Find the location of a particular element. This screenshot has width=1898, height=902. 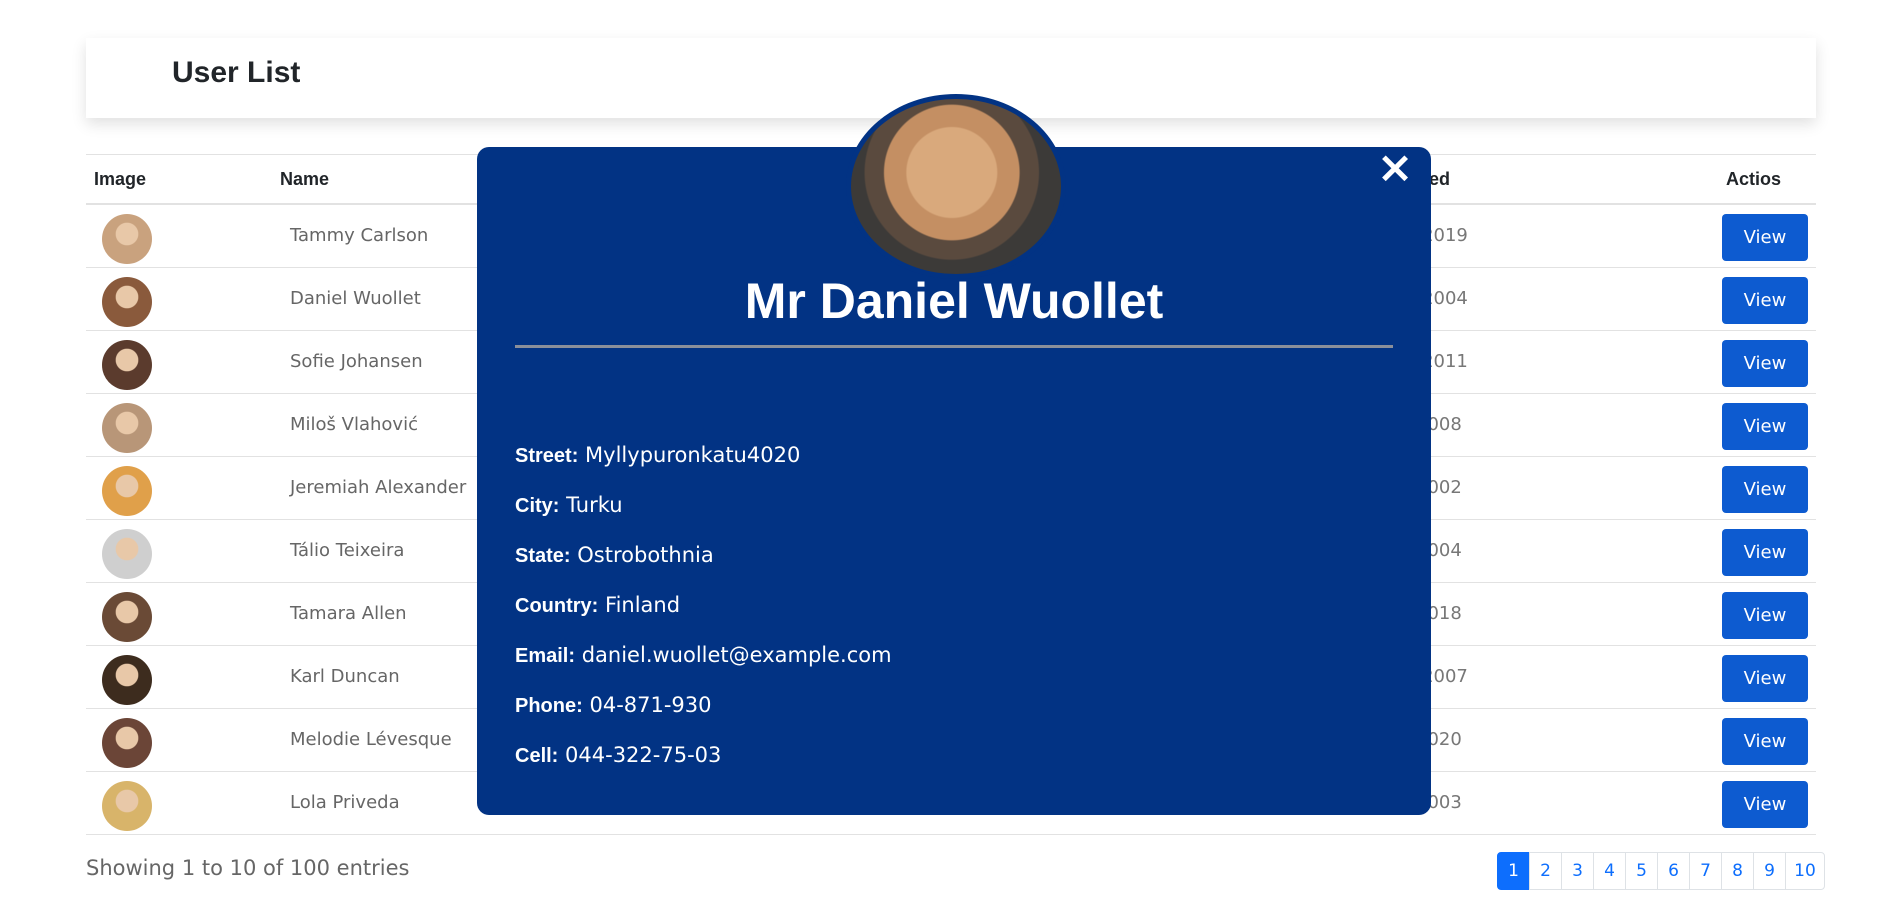

field-label: Phone: is located at coordinates (549, 706).